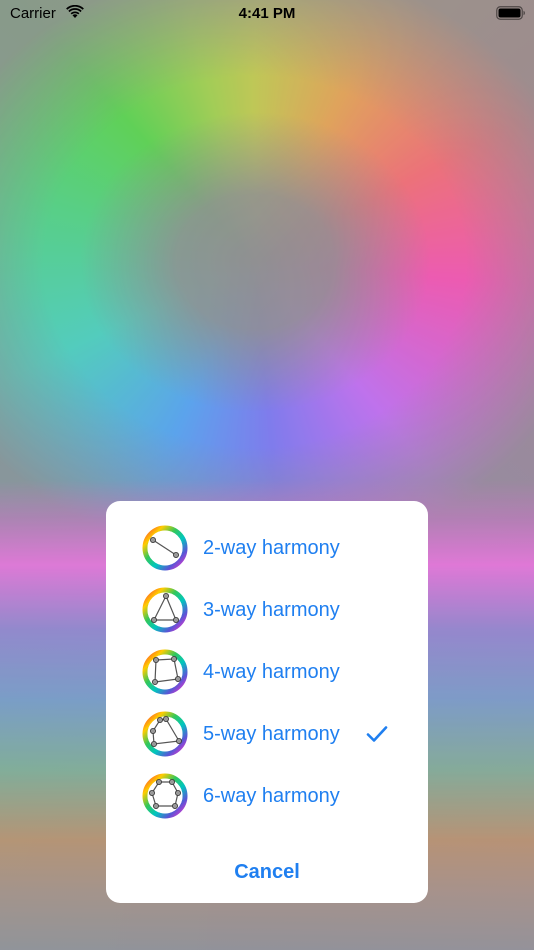 This screenshot has width=534, height=950. I want to click on option-4-way-harmony: 4-way harmony, so click(267, 672).